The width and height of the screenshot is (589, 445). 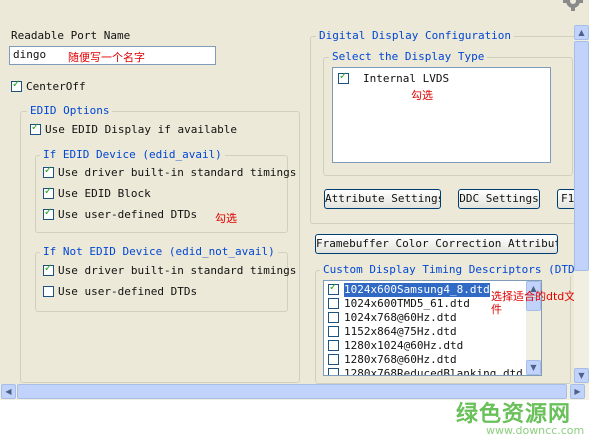 I want to click on if-not-edid-driver-timings-label: Use driver built-in standard timings, so click(x=177, y=270).